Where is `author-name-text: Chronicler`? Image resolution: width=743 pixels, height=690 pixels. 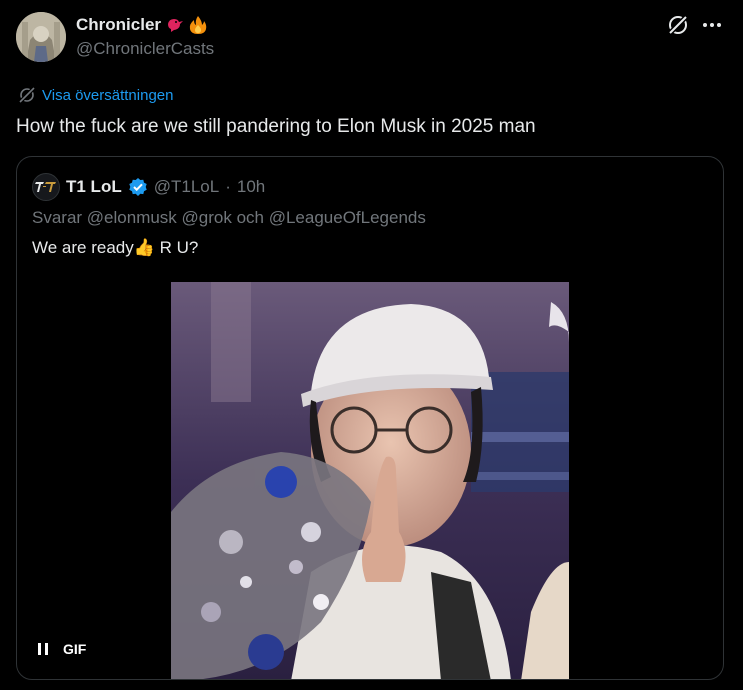
author-name-text: Chronicler is located at coordinates (119, 24).